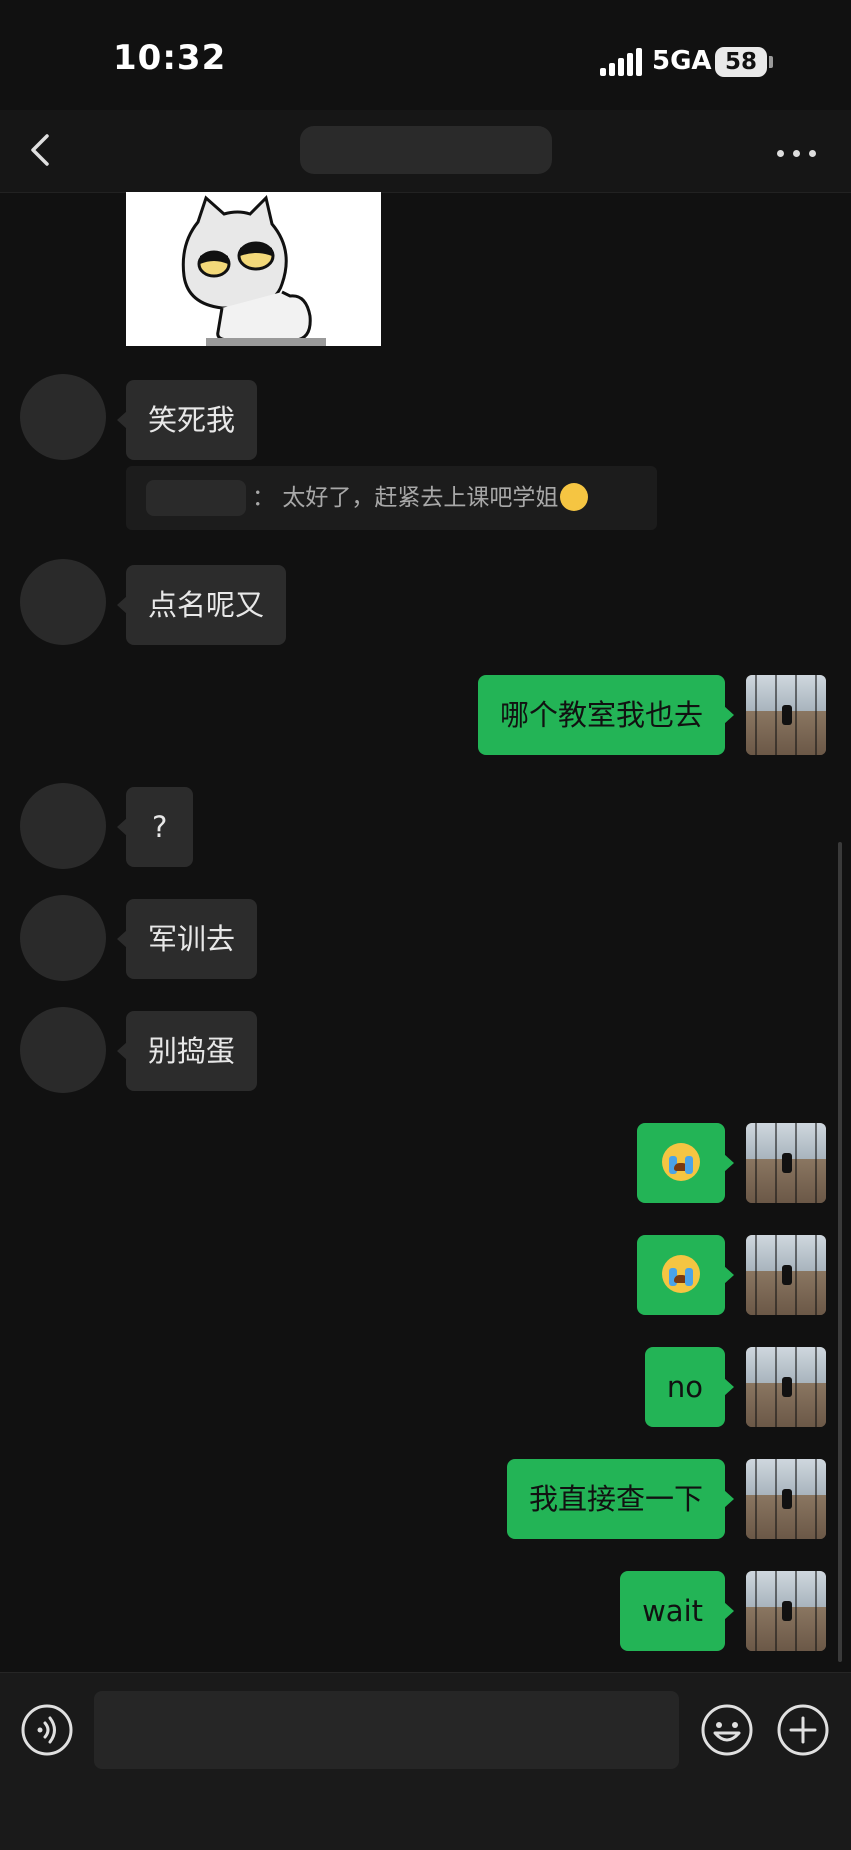 The height and width of the screenshot is (1850, 851). What do you see at coordinates (689, 1387) in the screenshot?
I see `message-bubble: no` at bounding box center [689, 1387].